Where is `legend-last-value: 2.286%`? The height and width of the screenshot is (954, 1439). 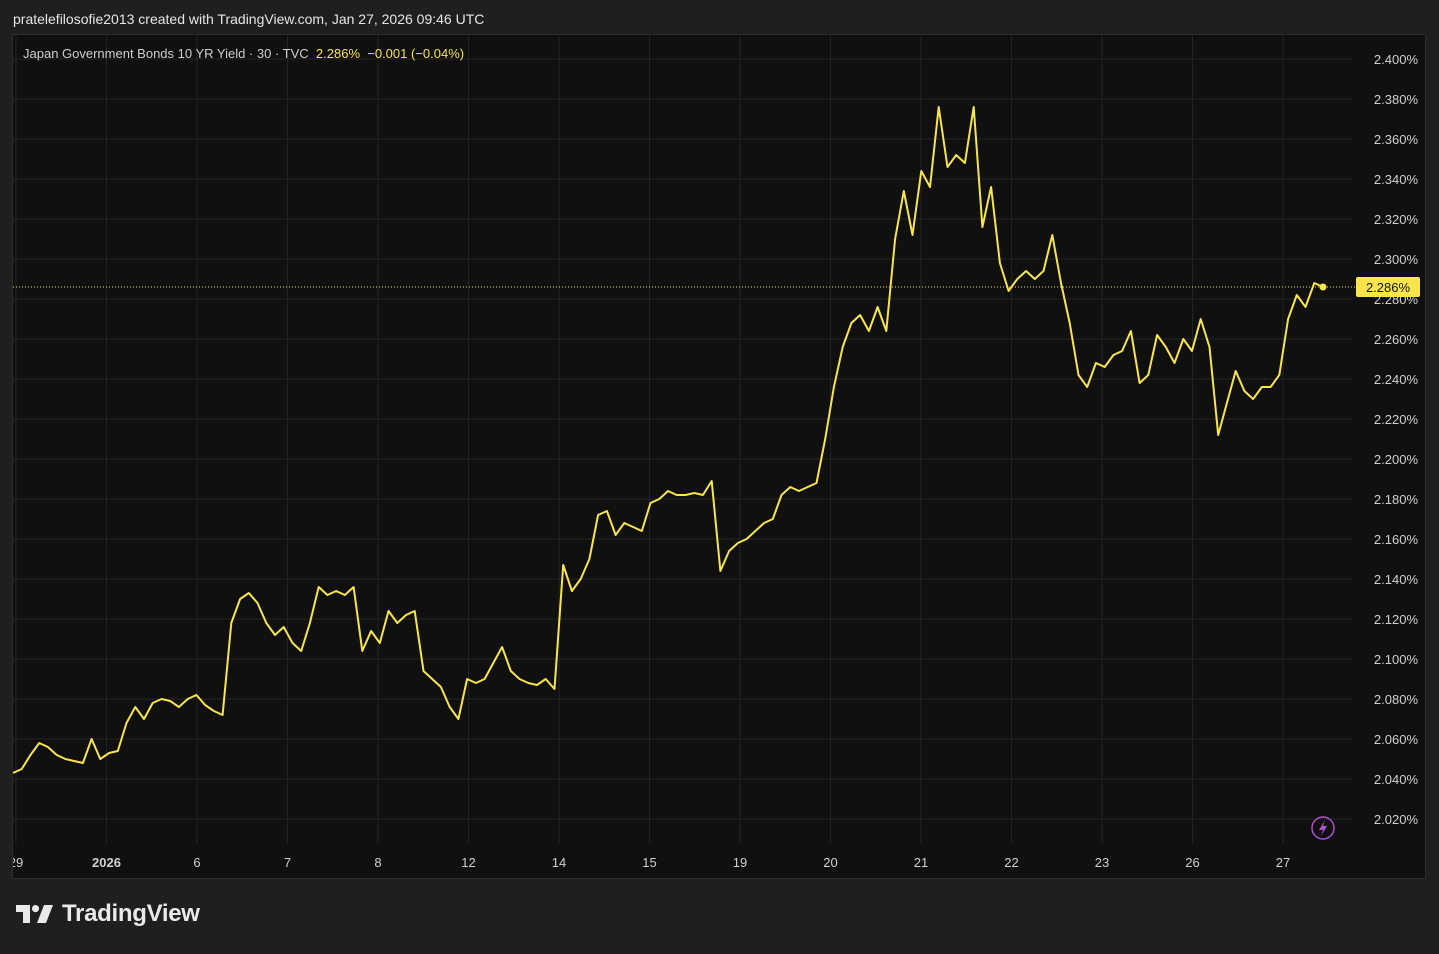 legend-last-value: 2.286% is located at coordinates (338, 53).